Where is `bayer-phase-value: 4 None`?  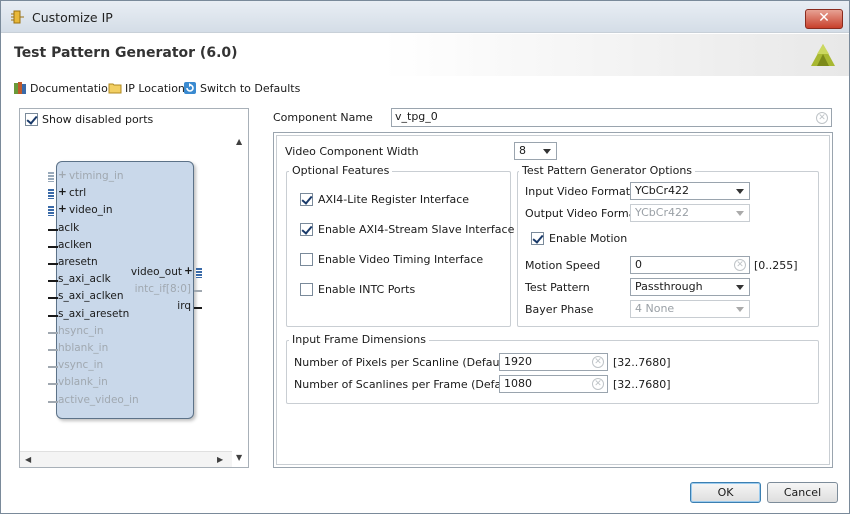 bayer-phase-value: 4 None is located at coordinates (655, 308).